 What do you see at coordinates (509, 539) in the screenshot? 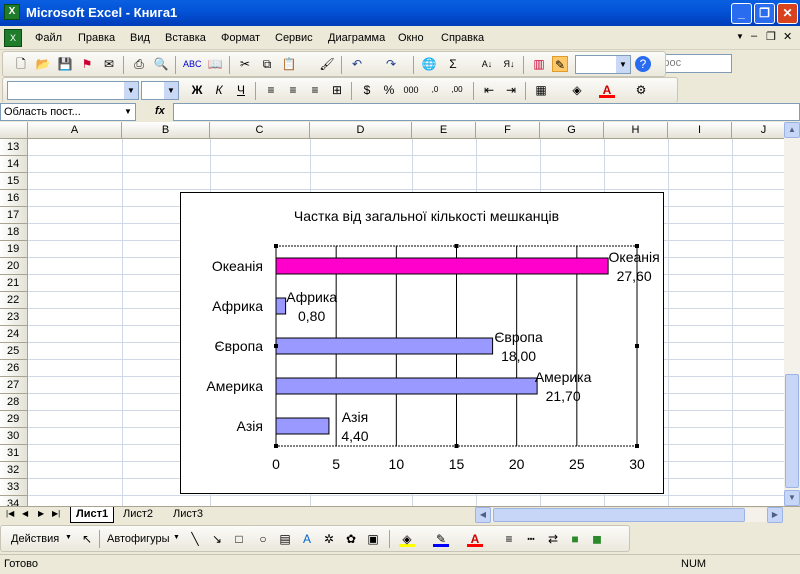
I see `line-style-icon: ≡` at bounding box center [509, 539].